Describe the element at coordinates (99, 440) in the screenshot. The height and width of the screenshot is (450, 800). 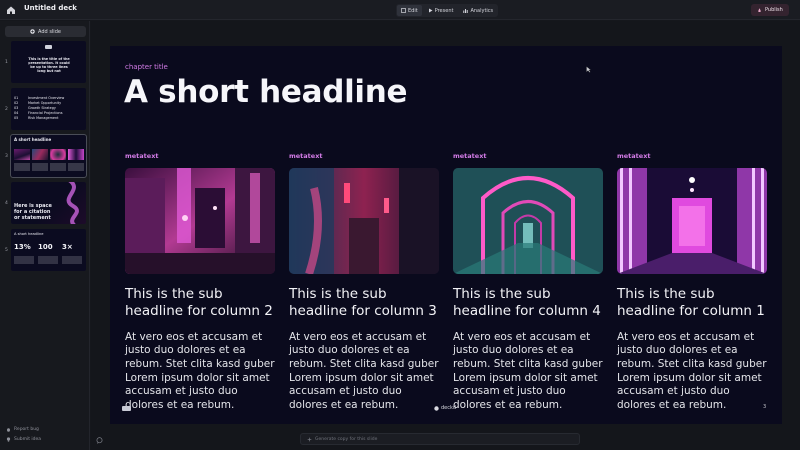
I see `chat-icon` at that location.